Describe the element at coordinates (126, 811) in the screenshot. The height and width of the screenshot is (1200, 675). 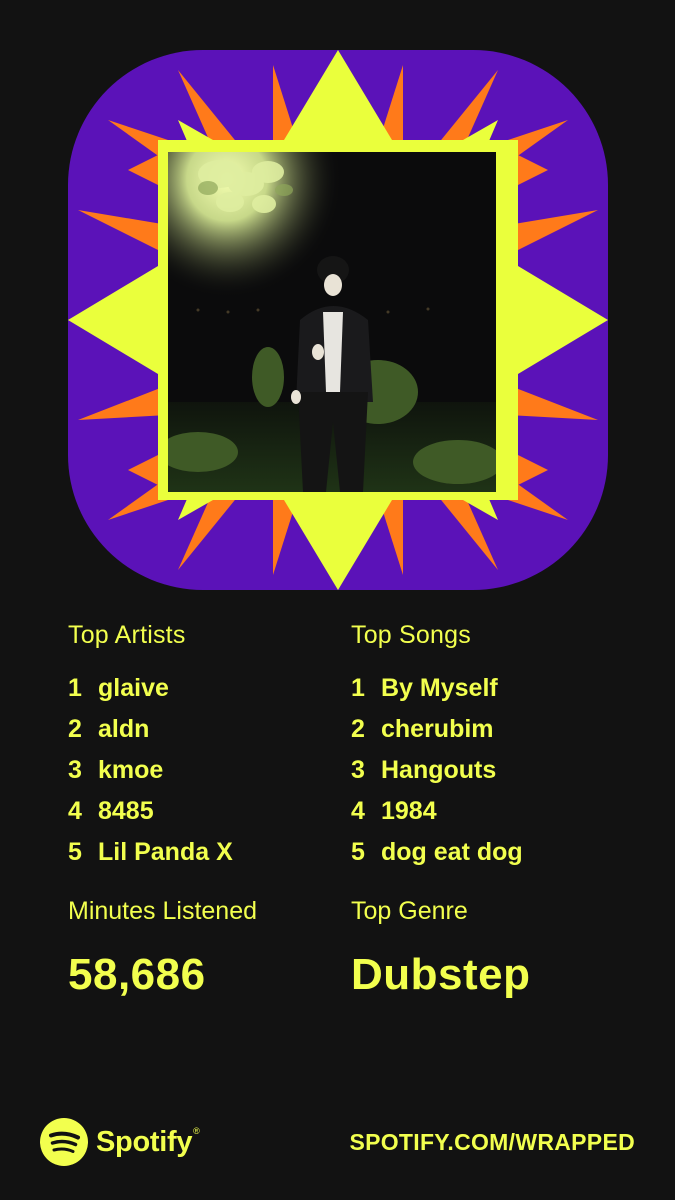
I see `artist-name: 8485` at that location.